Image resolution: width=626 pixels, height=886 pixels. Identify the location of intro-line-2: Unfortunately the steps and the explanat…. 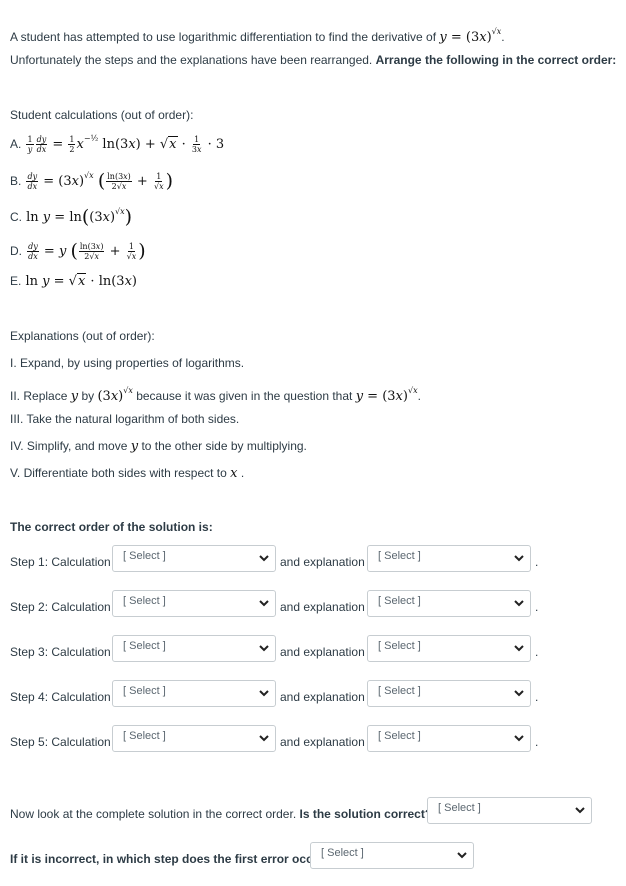
(313, 60).